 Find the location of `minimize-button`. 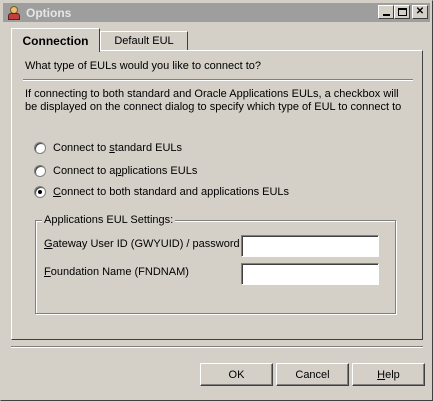

minimize-button is located at coordinates (386, 12).